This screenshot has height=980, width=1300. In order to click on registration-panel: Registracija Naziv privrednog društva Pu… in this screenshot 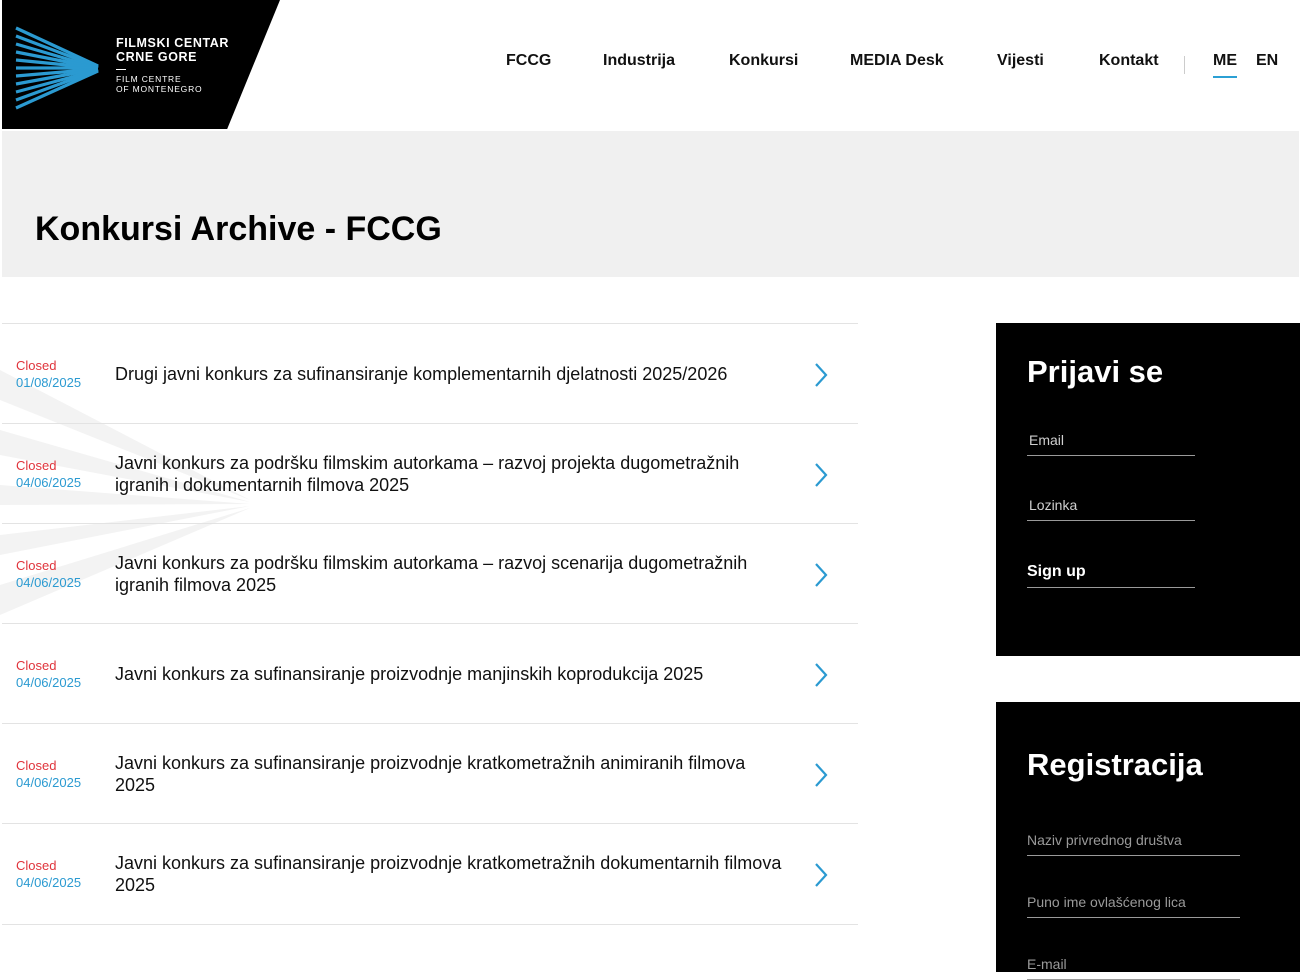, I will do `click(1148, 841)`.